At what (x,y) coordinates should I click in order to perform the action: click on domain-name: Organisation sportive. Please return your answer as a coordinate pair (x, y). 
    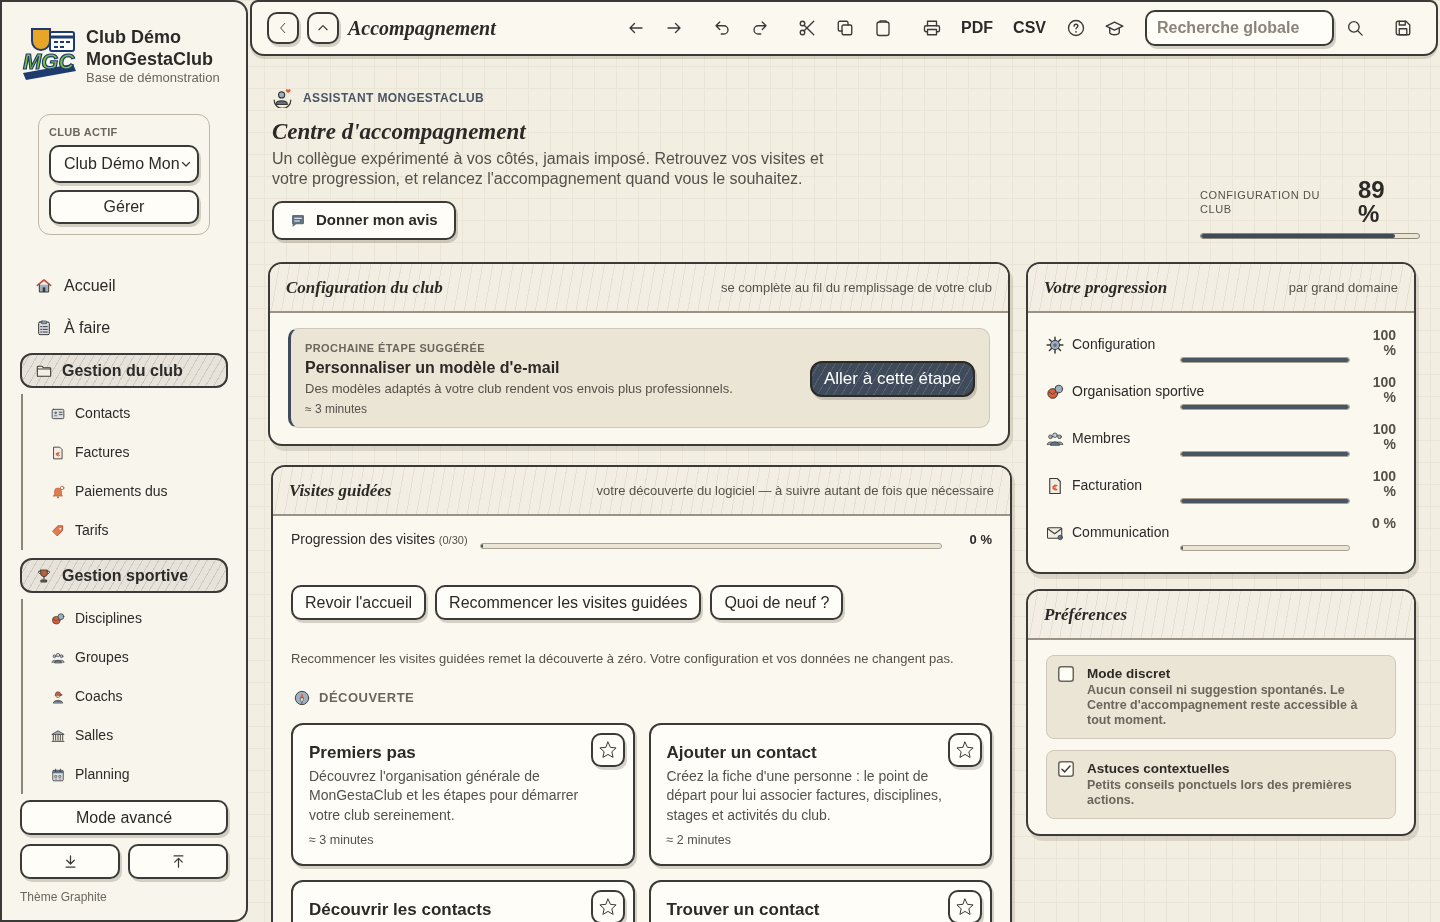
    Looking at the image, I should click on (1138, 391).